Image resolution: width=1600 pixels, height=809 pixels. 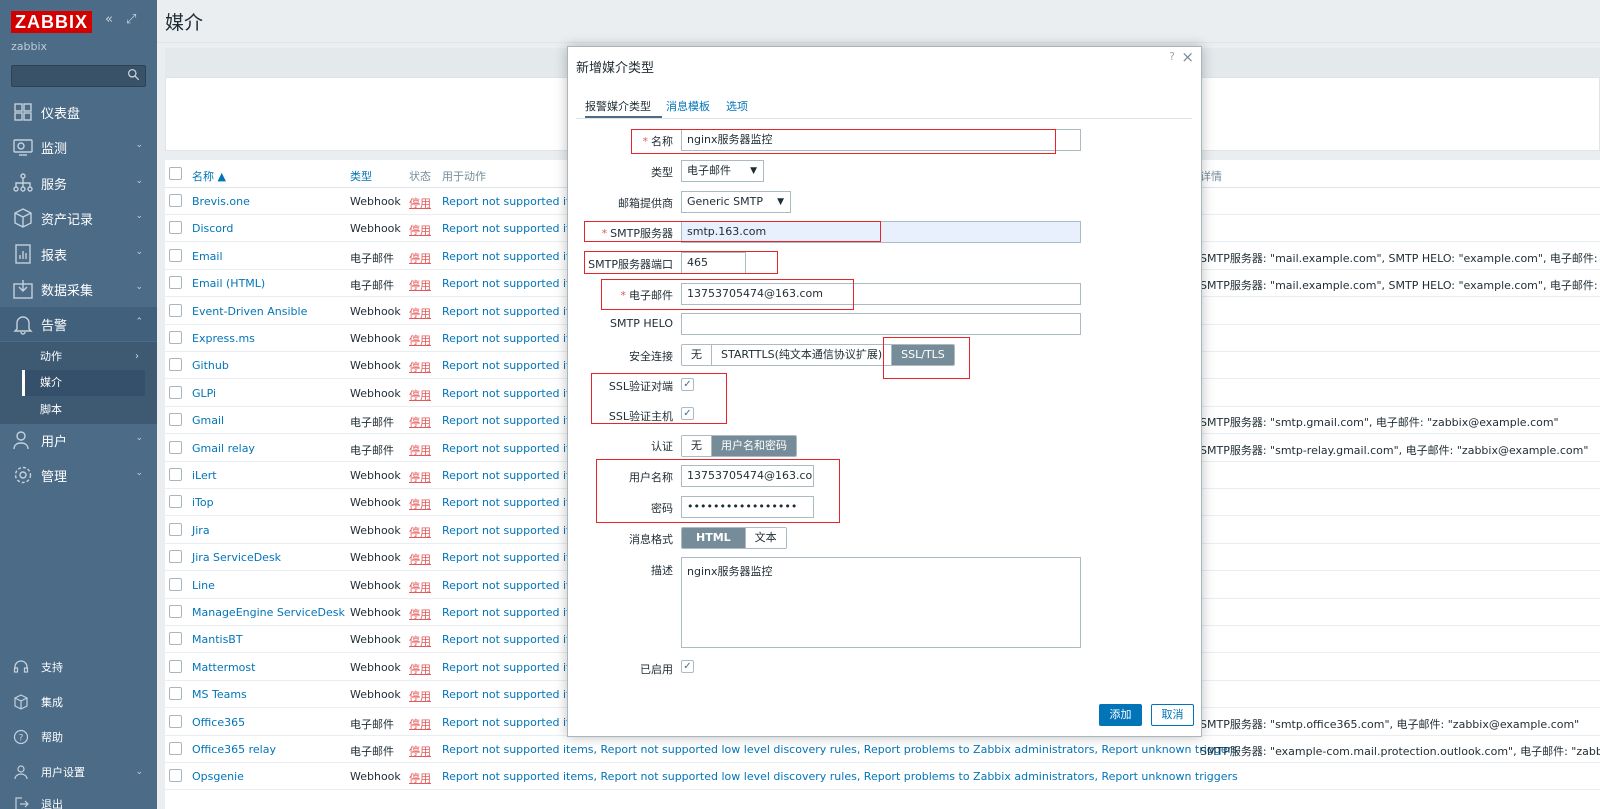 What do you see at coordinates (1120, 715) in the screenshot?
I see `add-button: 添加` at bounding box center [1120, 715].